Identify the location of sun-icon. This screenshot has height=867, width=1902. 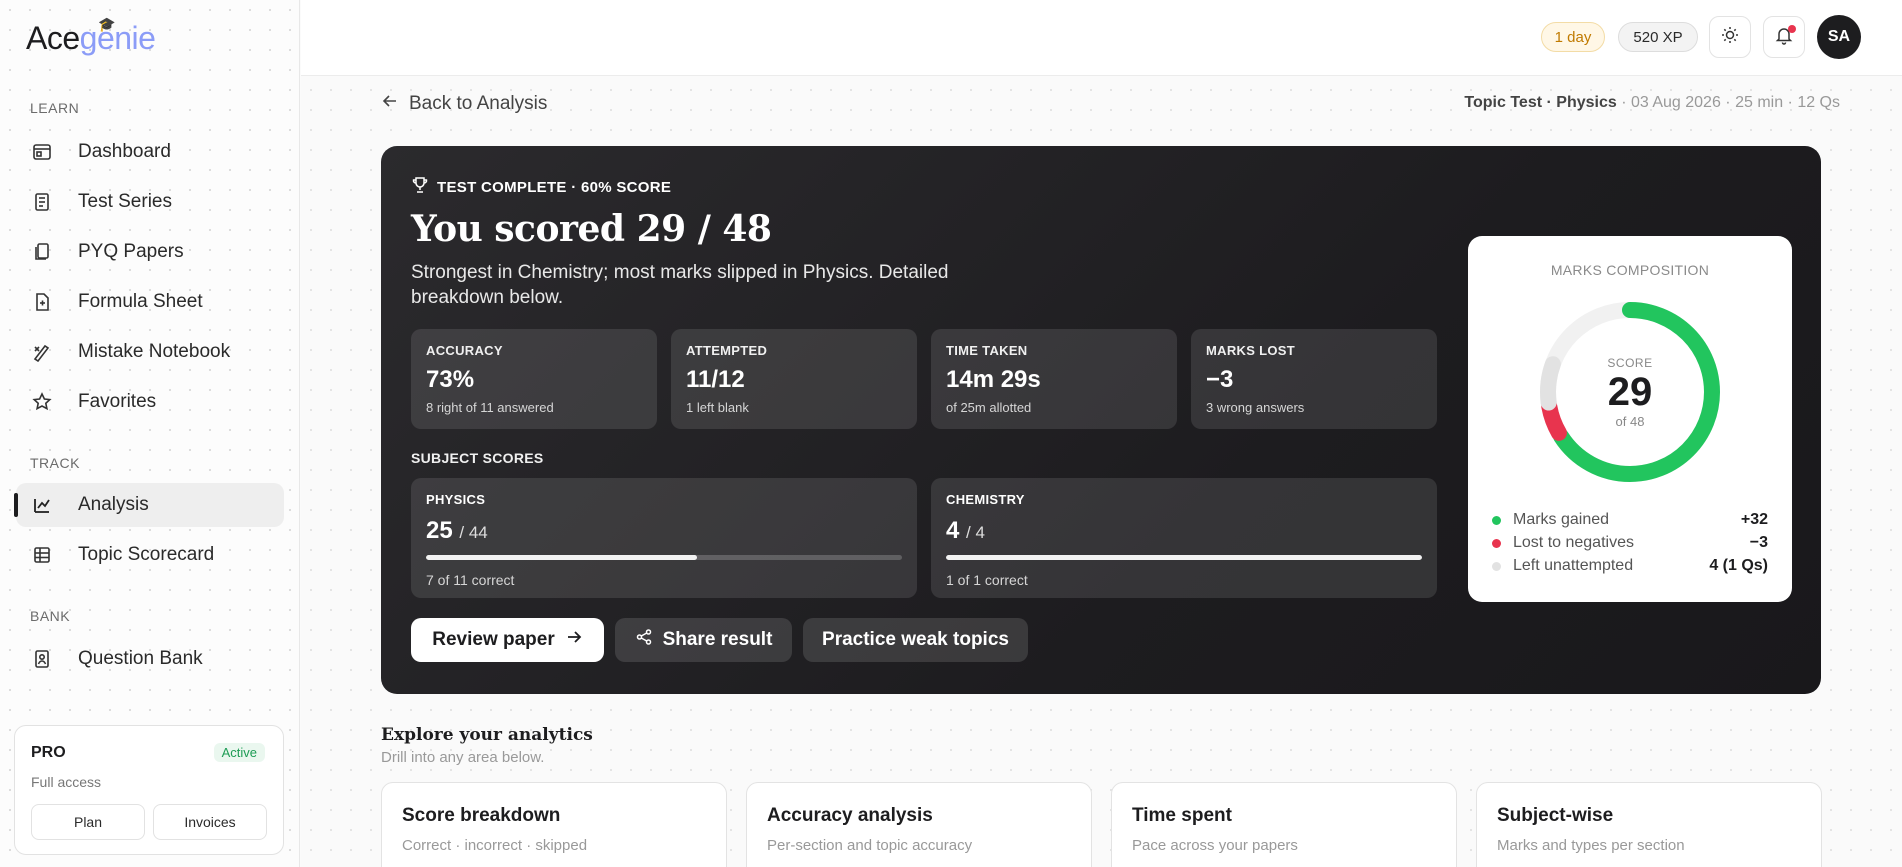
(1730, 37).